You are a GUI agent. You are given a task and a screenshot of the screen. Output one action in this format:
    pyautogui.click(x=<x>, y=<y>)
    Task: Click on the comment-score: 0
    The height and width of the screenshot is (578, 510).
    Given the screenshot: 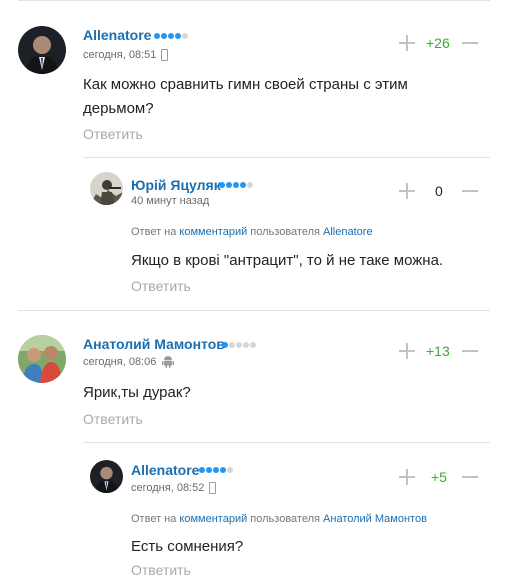 What is the action you would take?
    pyautogui.click(x=439, y=191)
    